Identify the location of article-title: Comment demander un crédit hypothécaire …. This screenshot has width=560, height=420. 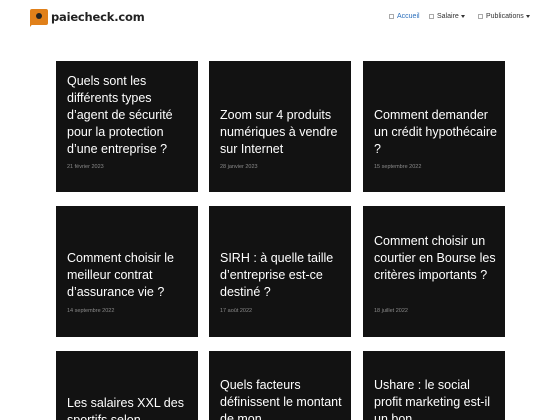
(435, 132).